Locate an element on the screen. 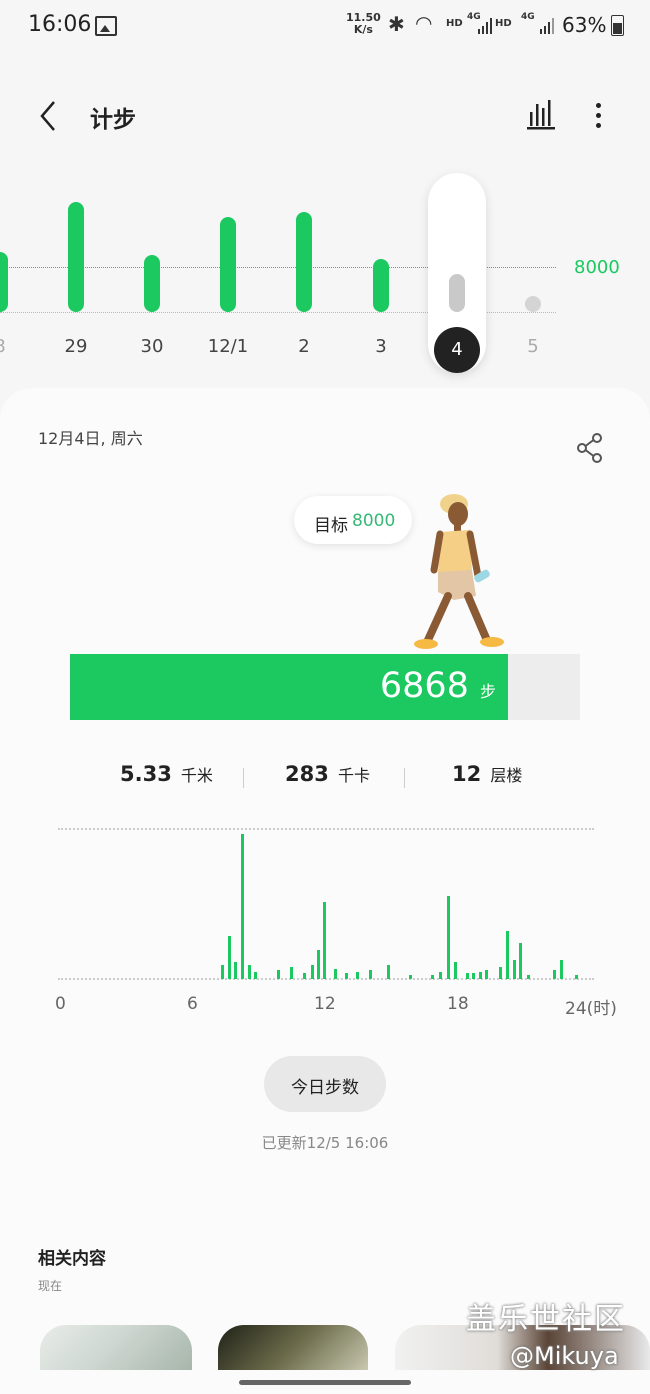 Image resolution: width=650 pixels, height=1394 pixels. stat-distance-value: 5.33 is located at coordinates (146, 774).